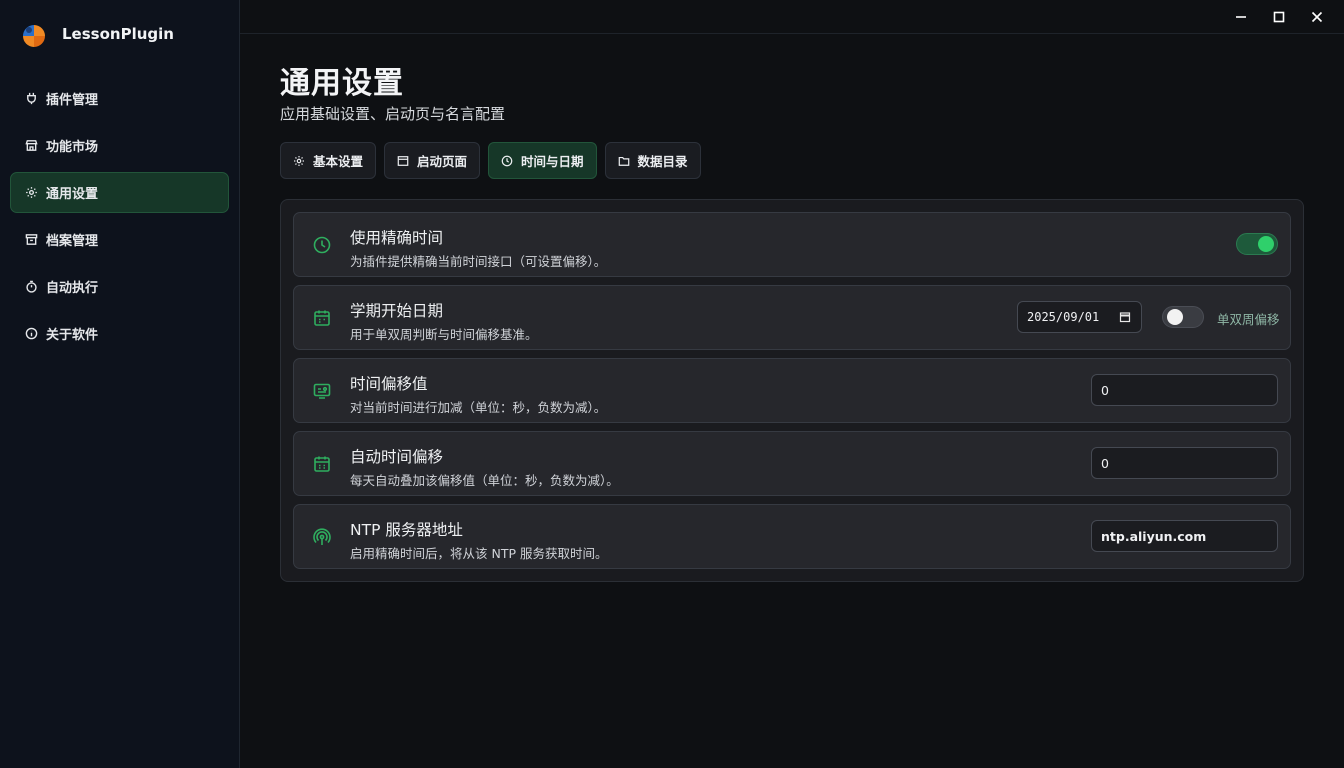 This screenshot has height=768, width=1344. Describe the element at coordinates (31, 239) in the screenshot. I see `archive-icon` at that location.